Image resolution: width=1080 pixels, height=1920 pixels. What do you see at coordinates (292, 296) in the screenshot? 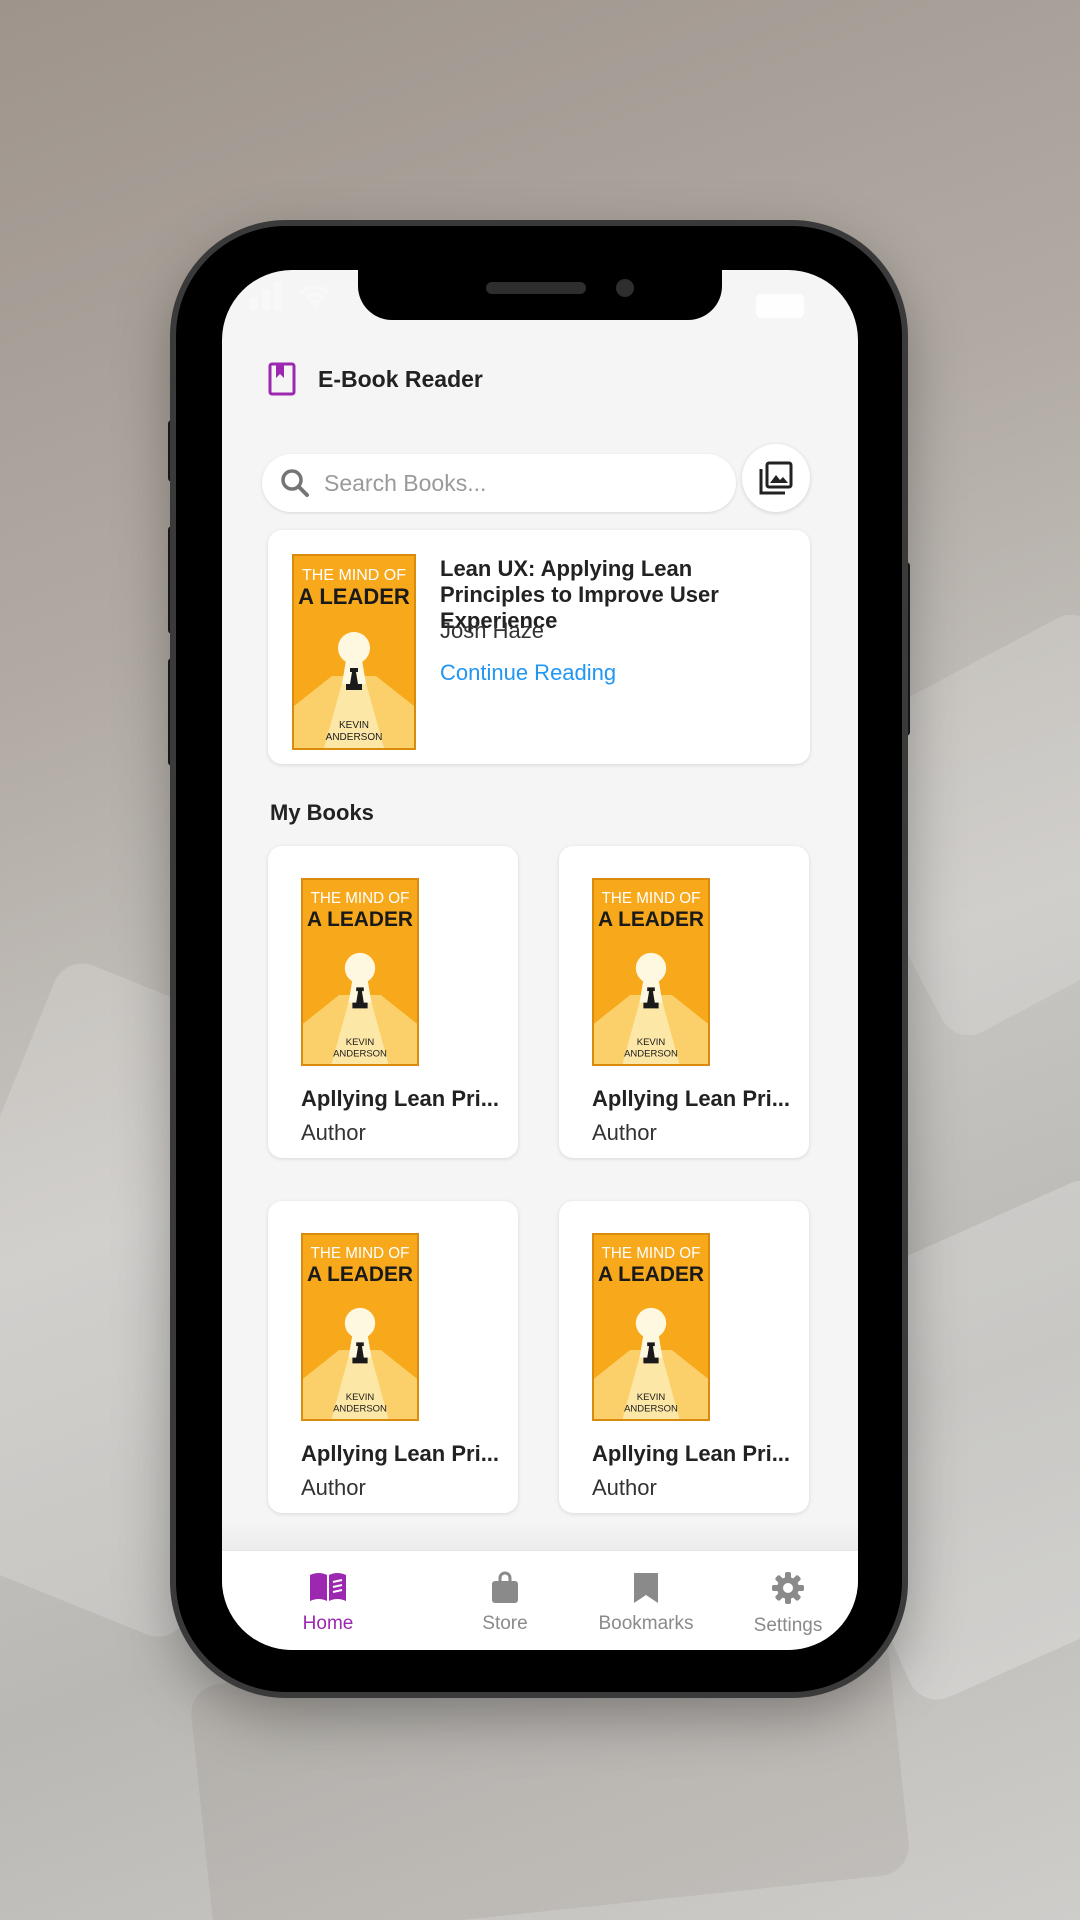
I see `status-bar` at bounding box center [292, 296].